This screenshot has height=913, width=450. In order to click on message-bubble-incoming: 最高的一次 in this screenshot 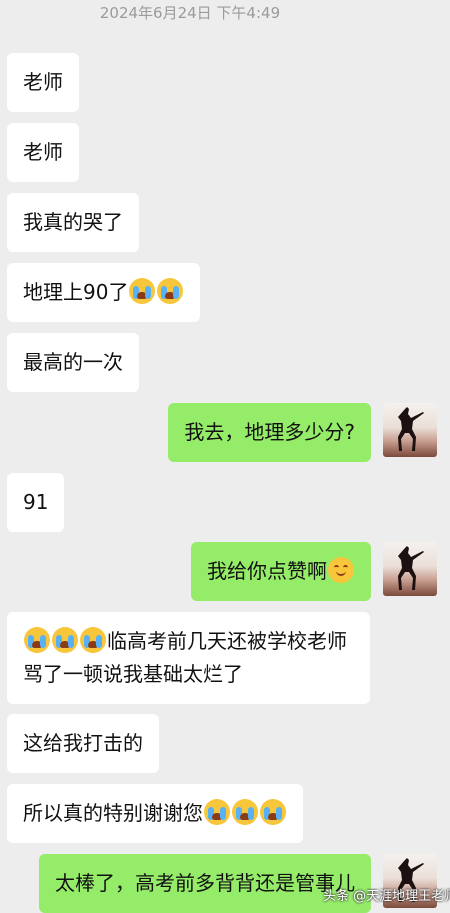, I will do `click(73, 362)`.